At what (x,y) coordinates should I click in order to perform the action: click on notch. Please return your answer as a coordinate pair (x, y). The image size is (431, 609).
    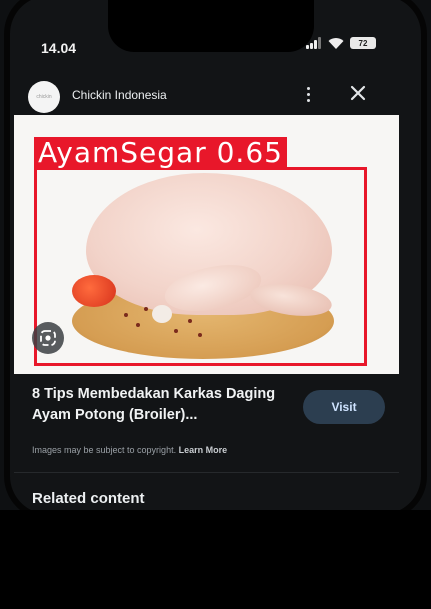
    Looking at the image, I should click on (211, 26).